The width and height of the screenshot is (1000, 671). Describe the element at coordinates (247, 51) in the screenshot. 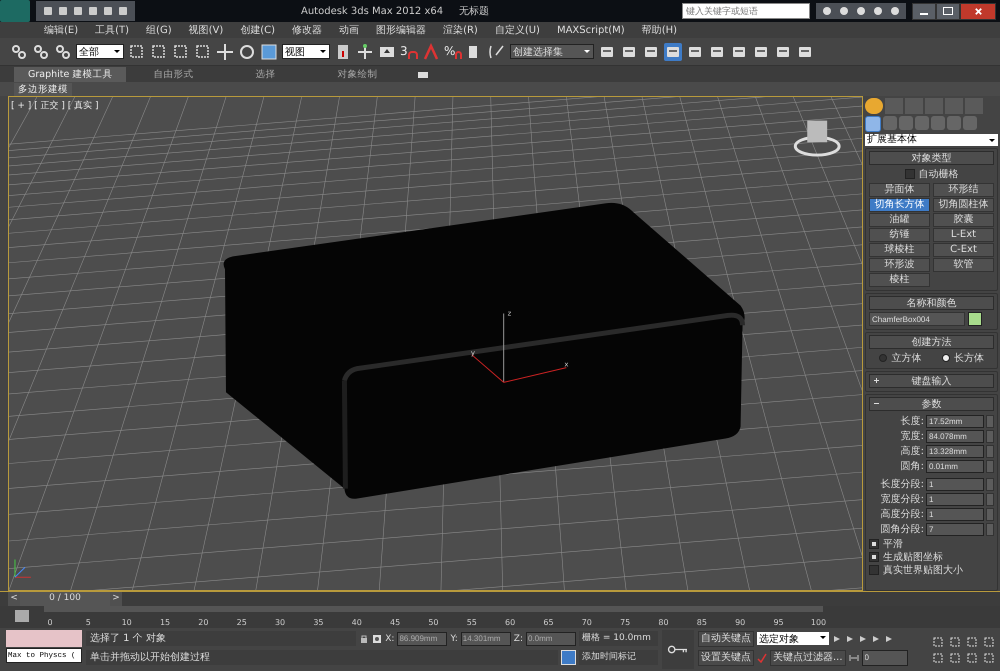

I see `rotate-icon` at that location.